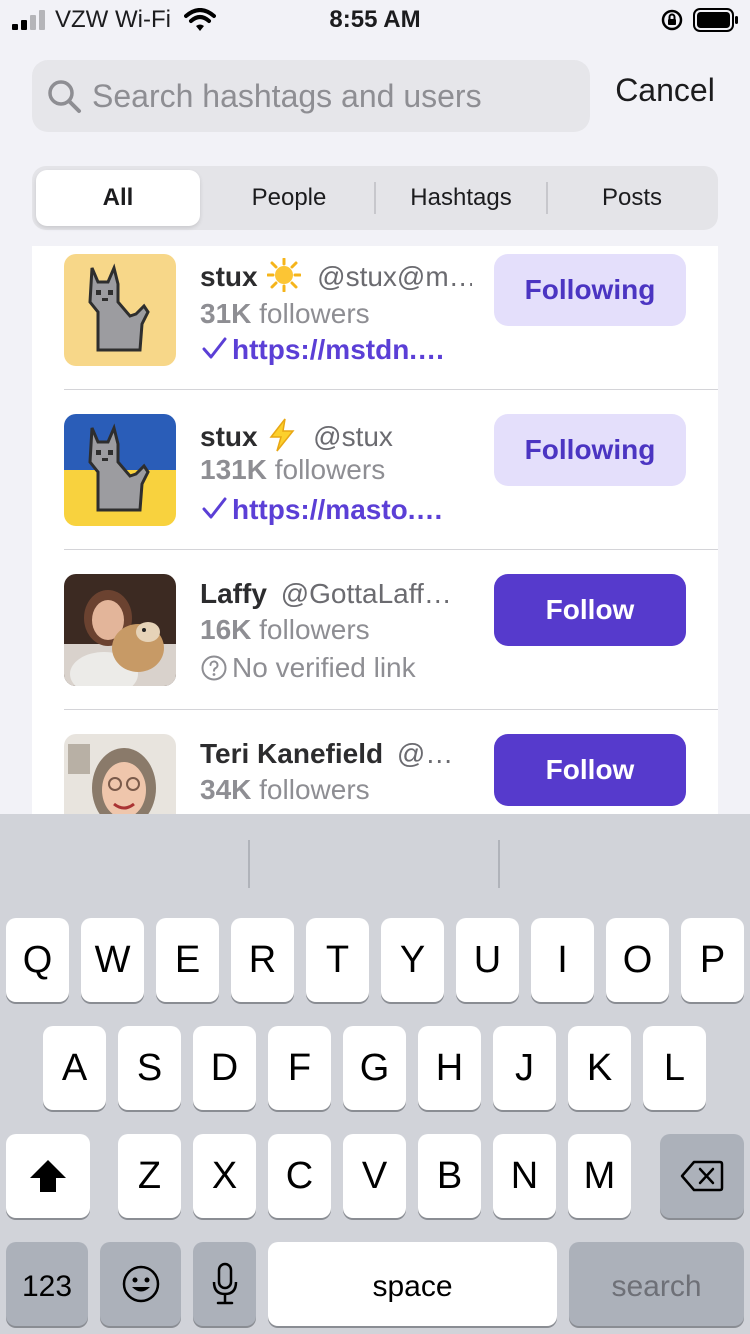  I want to click on emoji-face-icon, so click(140, 1284).